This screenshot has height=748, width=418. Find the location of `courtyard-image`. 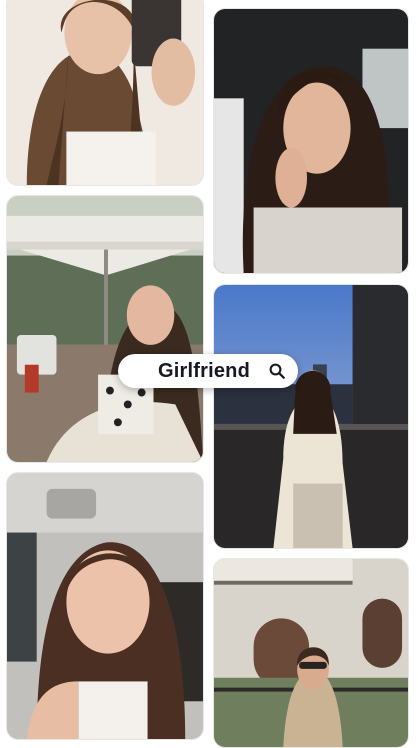

courtyard-image is located at coordinates (311, 653).